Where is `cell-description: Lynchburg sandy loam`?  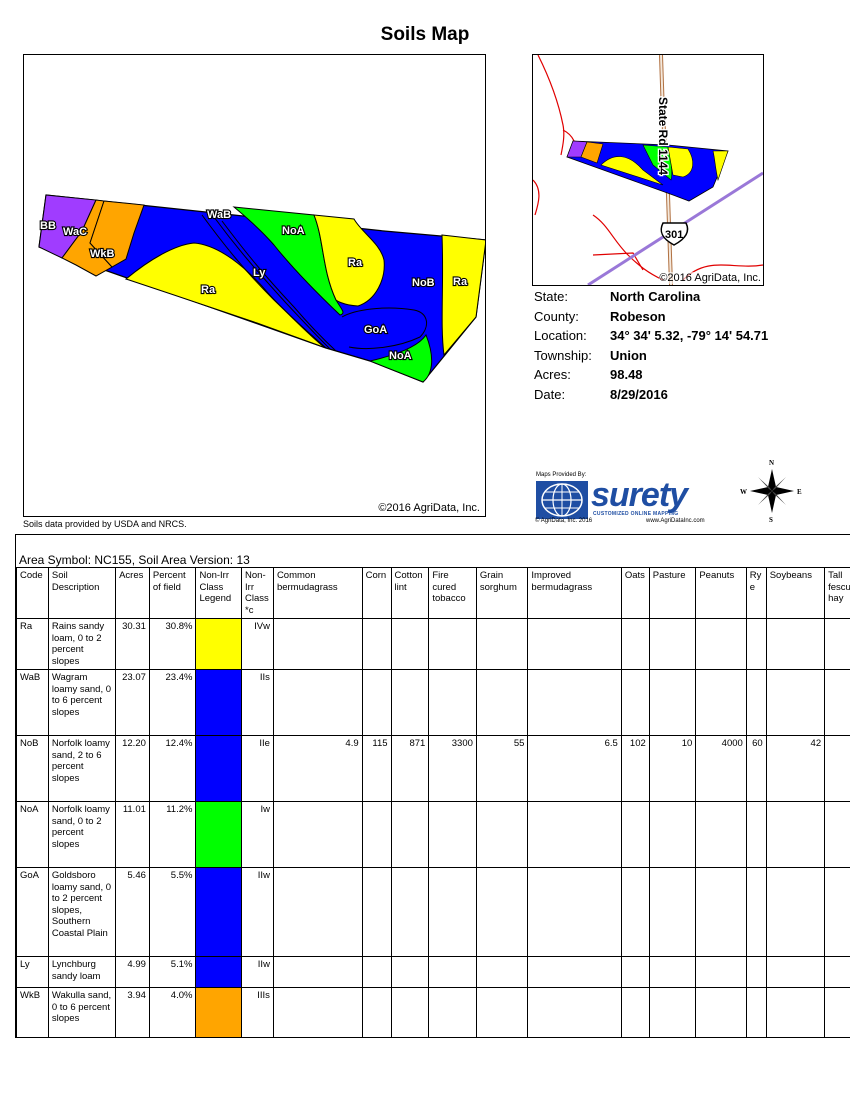 cell-description: Lynchburg sandy loam is located at coordinates (82, 972).